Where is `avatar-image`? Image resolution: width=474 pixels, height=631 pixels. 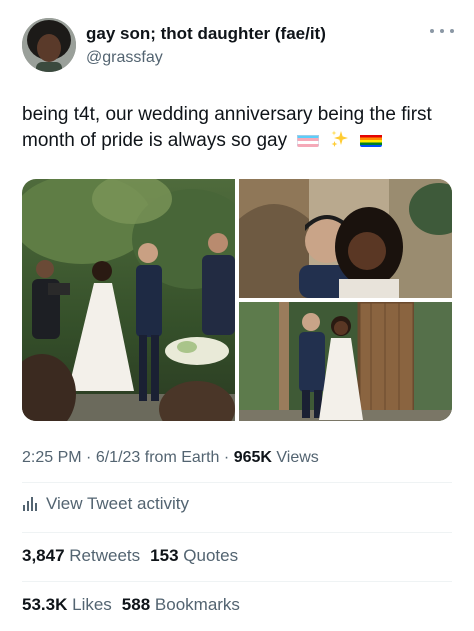
avatar-image is located at coordinates (49, 45).